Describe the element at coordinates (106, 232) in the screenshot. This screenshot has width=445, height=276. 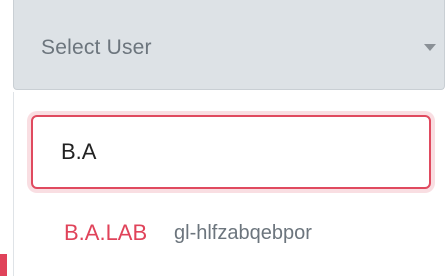
I see `option-label: B.A.LAB` at that location.